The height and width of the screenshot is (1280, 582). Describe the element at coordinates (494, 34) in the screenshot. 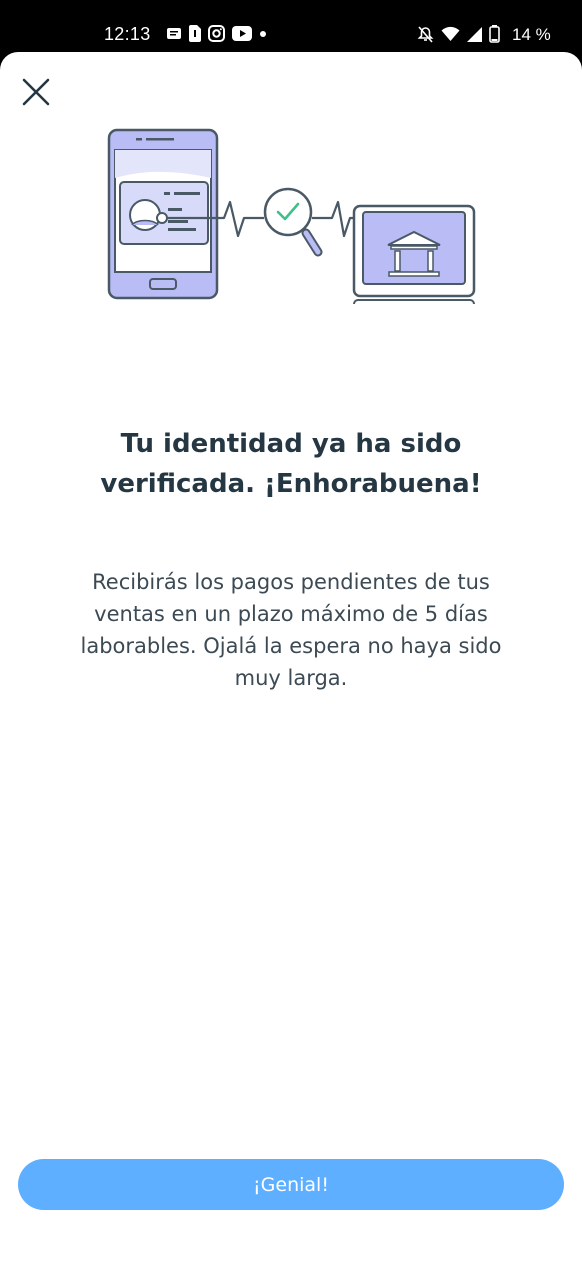

I see `battery-icon` at that location.